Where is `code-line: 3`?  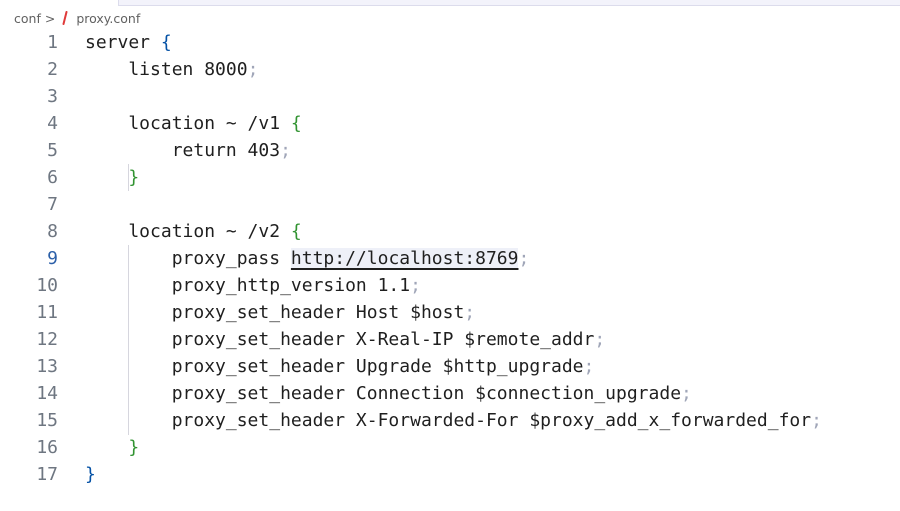
code-line: 3 is located at coordinates (450, 96).